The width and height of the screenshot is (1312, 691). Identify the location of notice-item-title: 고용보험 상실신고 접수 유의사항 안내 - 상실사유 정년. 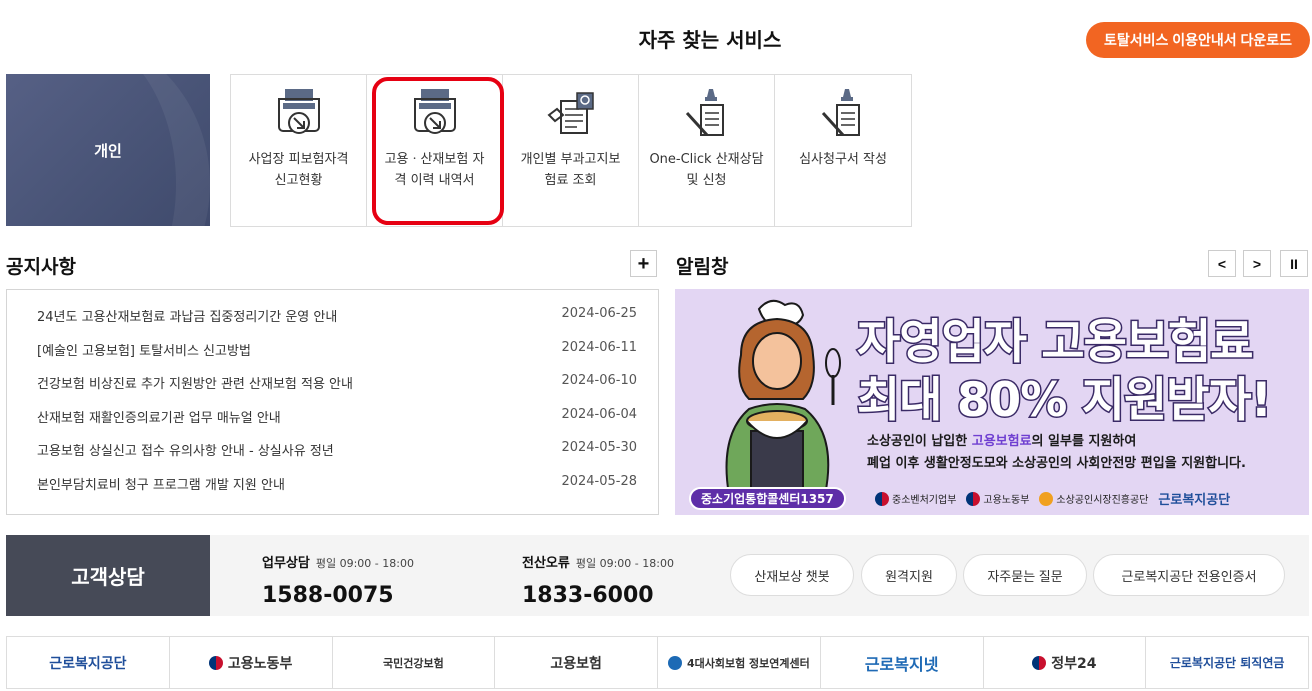
(185, 449).